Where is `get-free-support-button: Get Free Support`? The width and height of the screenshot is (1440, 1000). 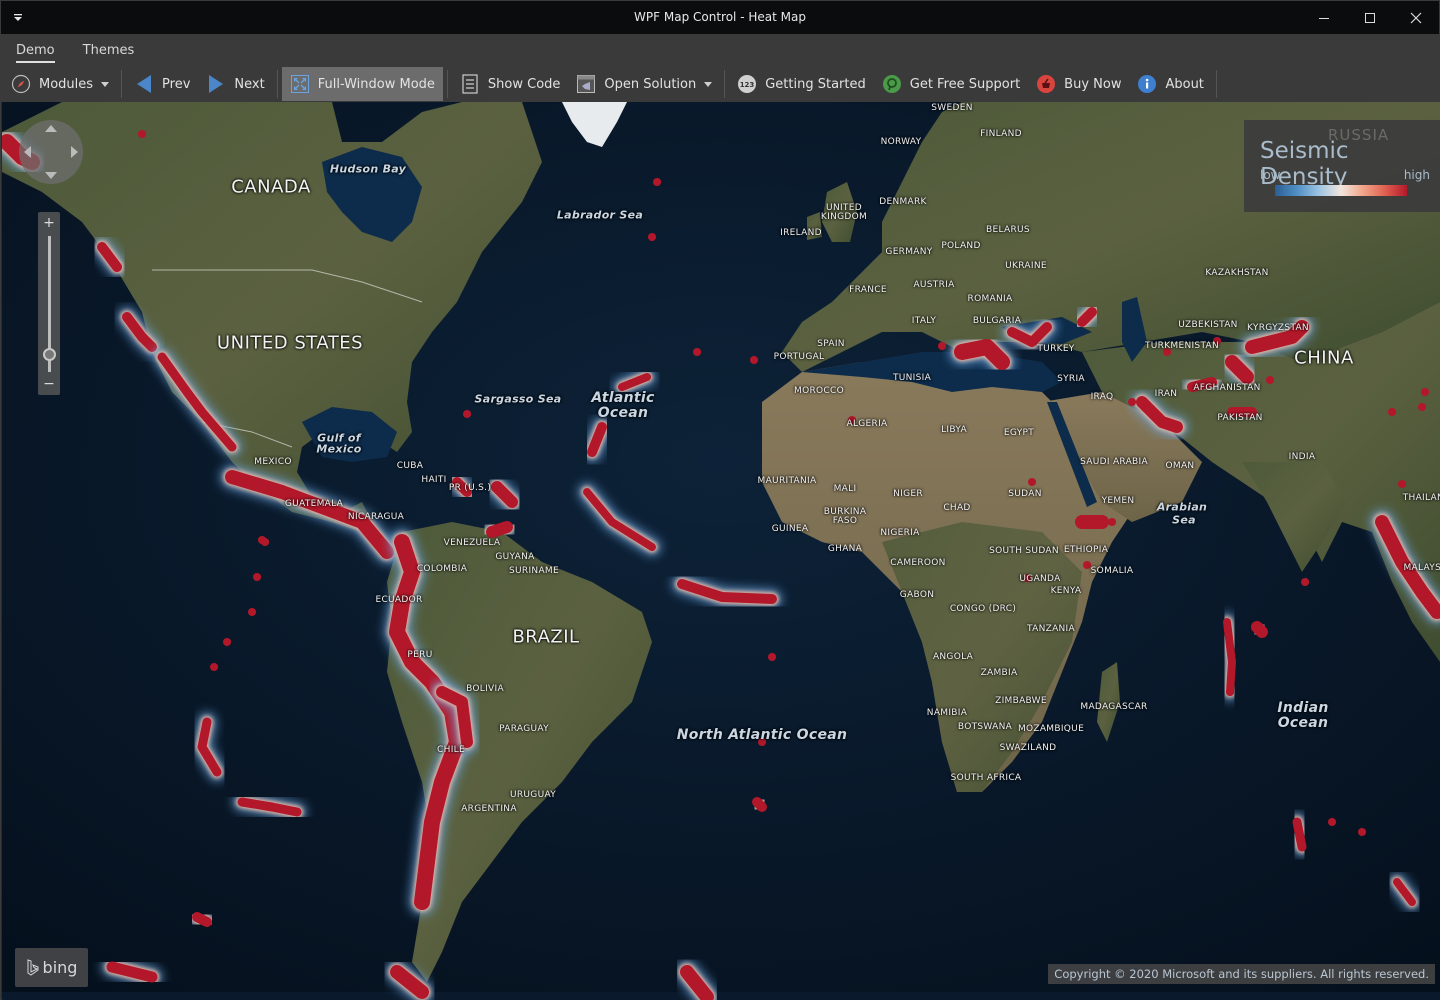 get-free-support-button: Get Free Support is located at coordinates (951, 84).